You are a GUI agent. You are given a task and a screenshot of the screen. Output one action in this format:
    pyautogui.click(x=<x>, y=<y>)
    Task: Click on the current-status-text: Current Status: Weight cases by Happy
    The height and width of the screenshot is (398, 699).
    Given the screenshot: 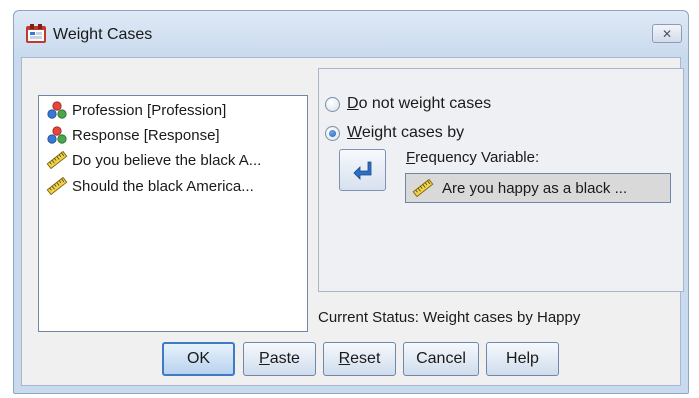 What is the action you would take?
    pyautogui.click(x=449, y=317)
    